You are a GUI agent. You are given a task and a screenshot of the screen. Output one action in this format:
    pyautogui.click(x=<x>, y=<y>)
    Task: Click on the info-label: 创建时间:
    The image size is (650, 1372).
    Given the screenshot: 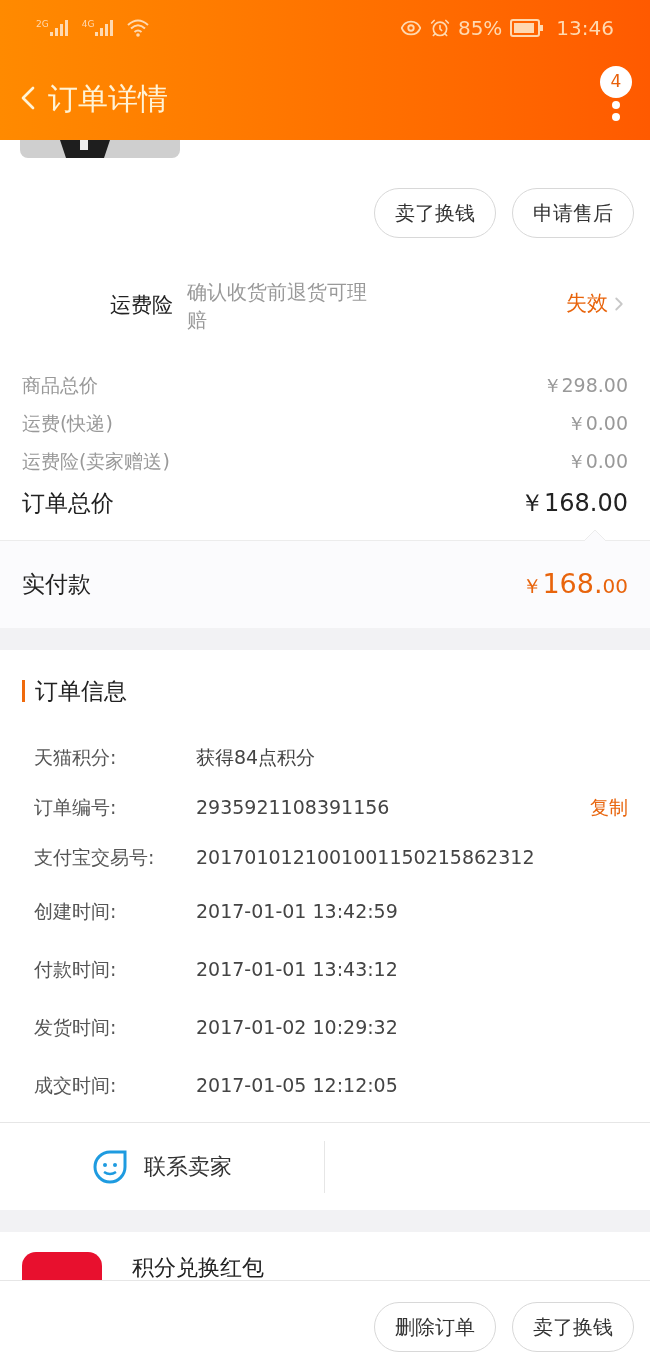 What is the action you would take?
    pyautogui.click(x=76, y=911)
    